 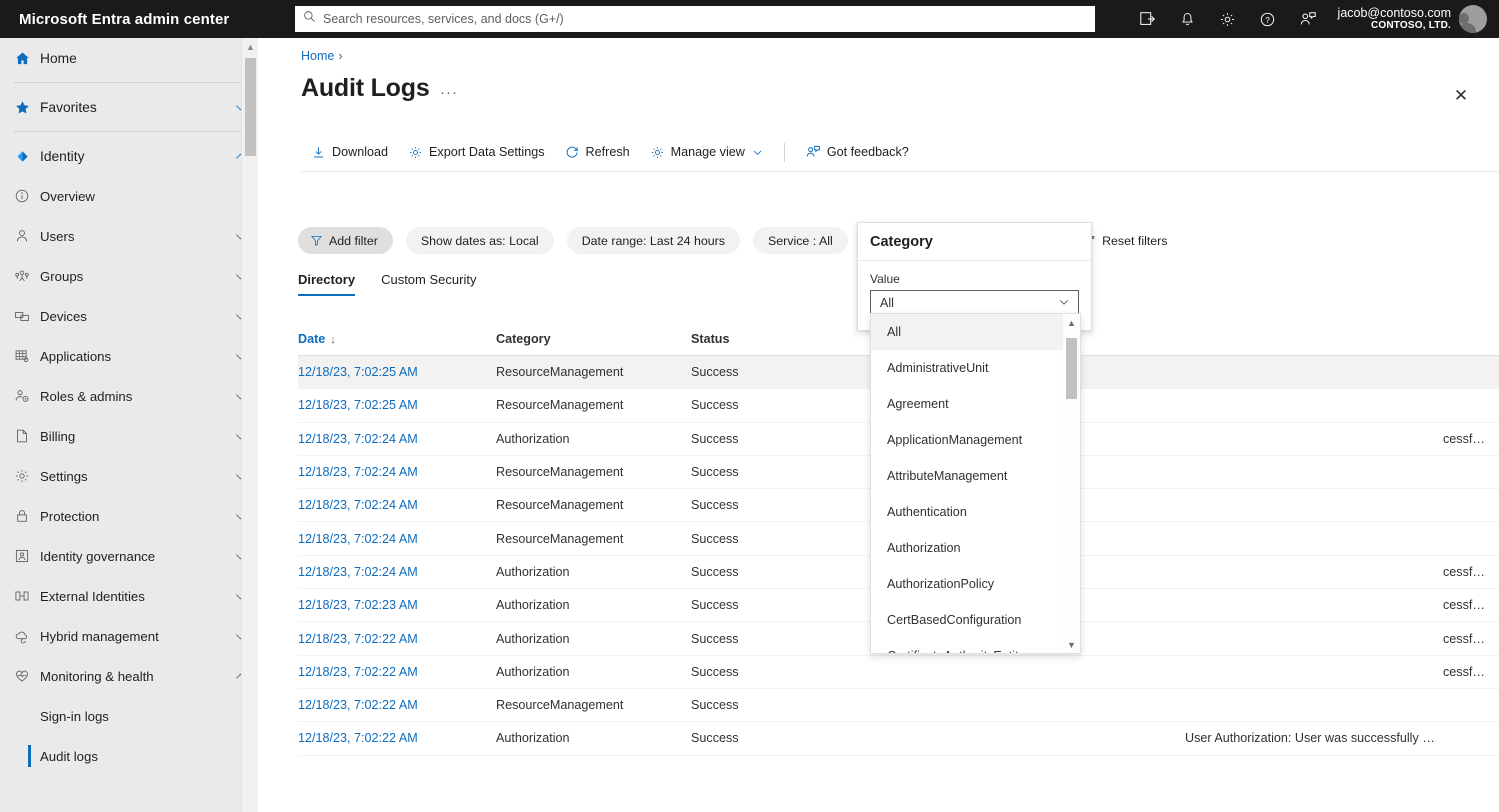 What do you see at coordinates (1188, 19) in the screenshot?
I see `notifications-icon` at bounding box center [1188, 19].